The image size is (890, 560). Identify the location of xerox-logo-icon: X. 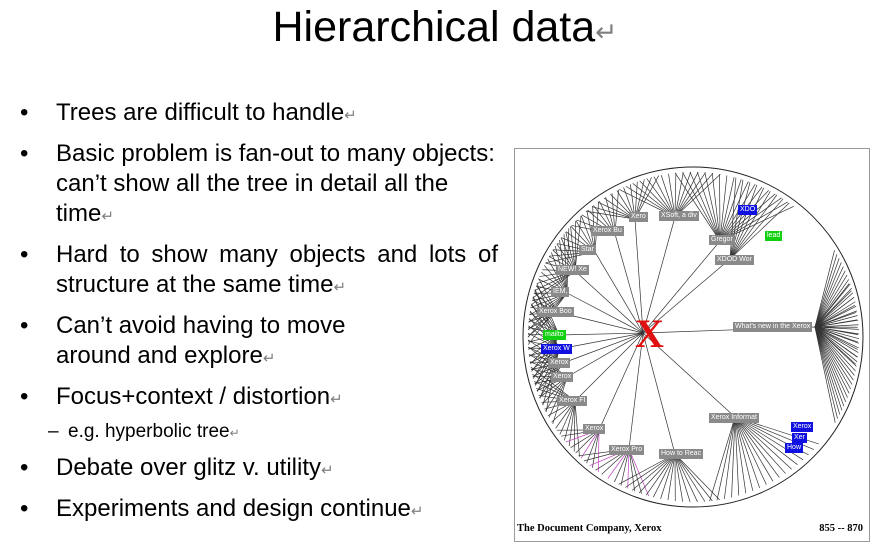
(649, 333).